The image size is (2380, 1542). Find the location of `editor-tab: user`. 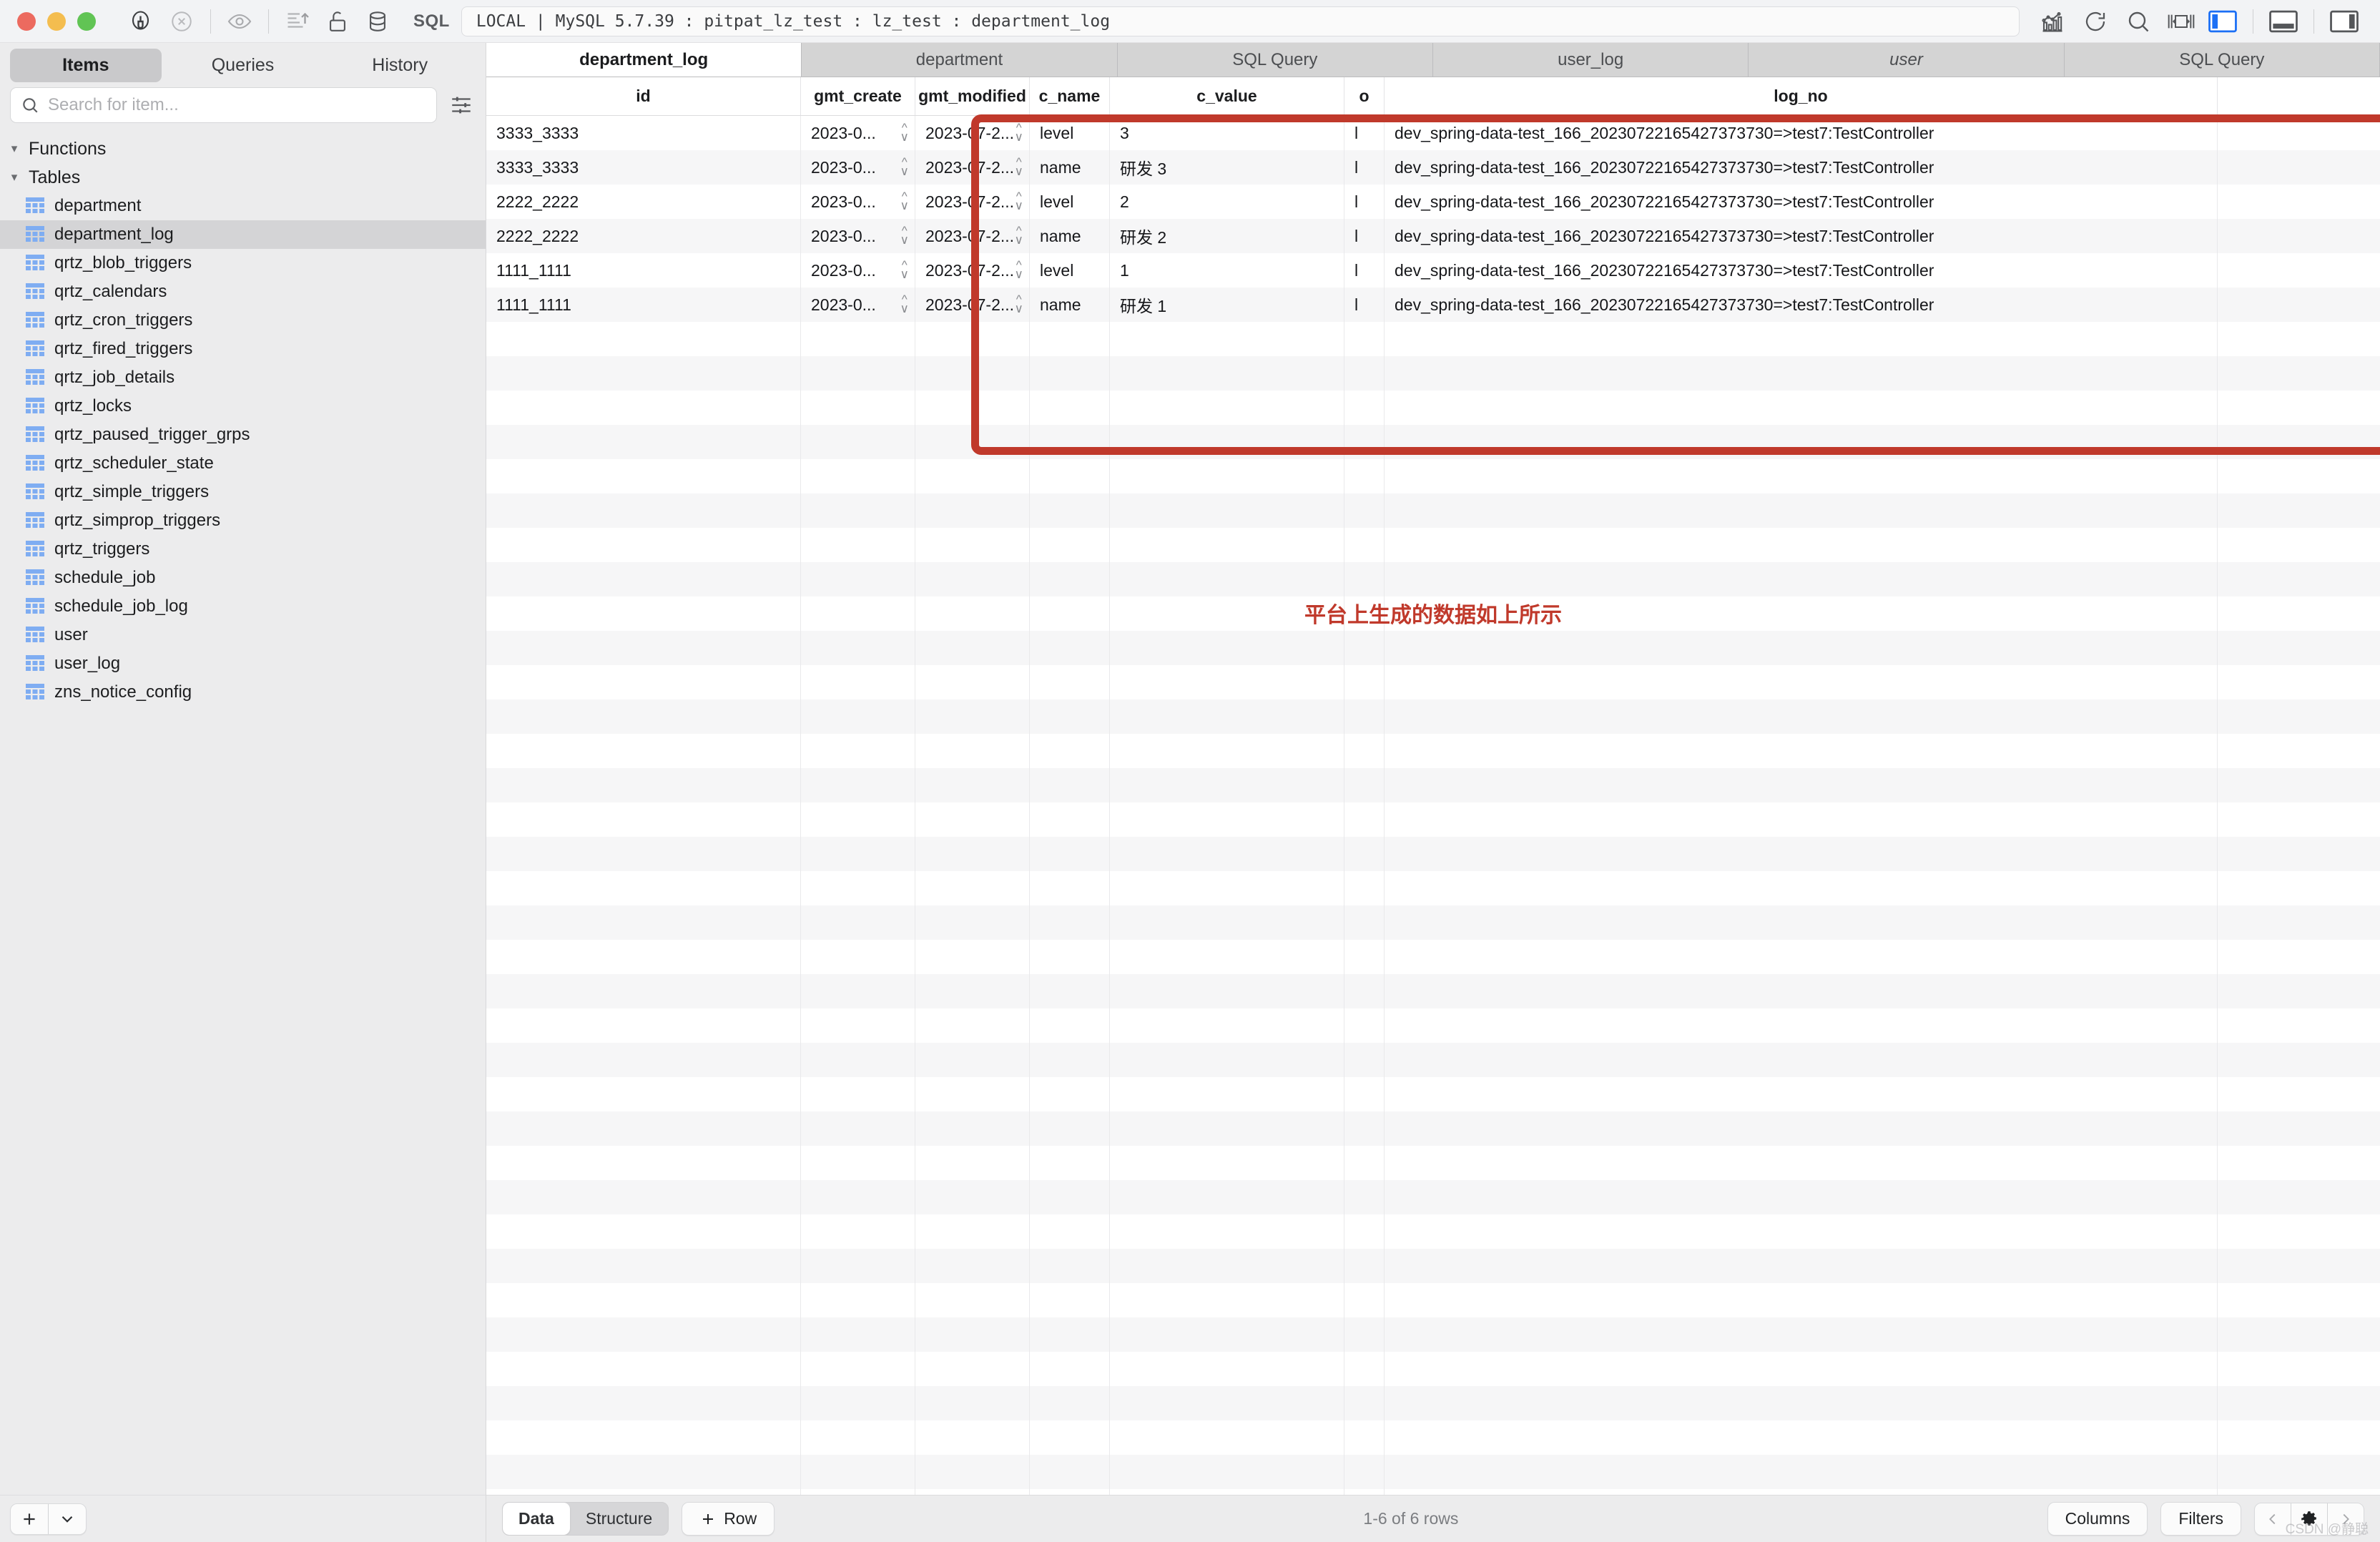

editor-tab: user is located at coordinates (1907, 60).